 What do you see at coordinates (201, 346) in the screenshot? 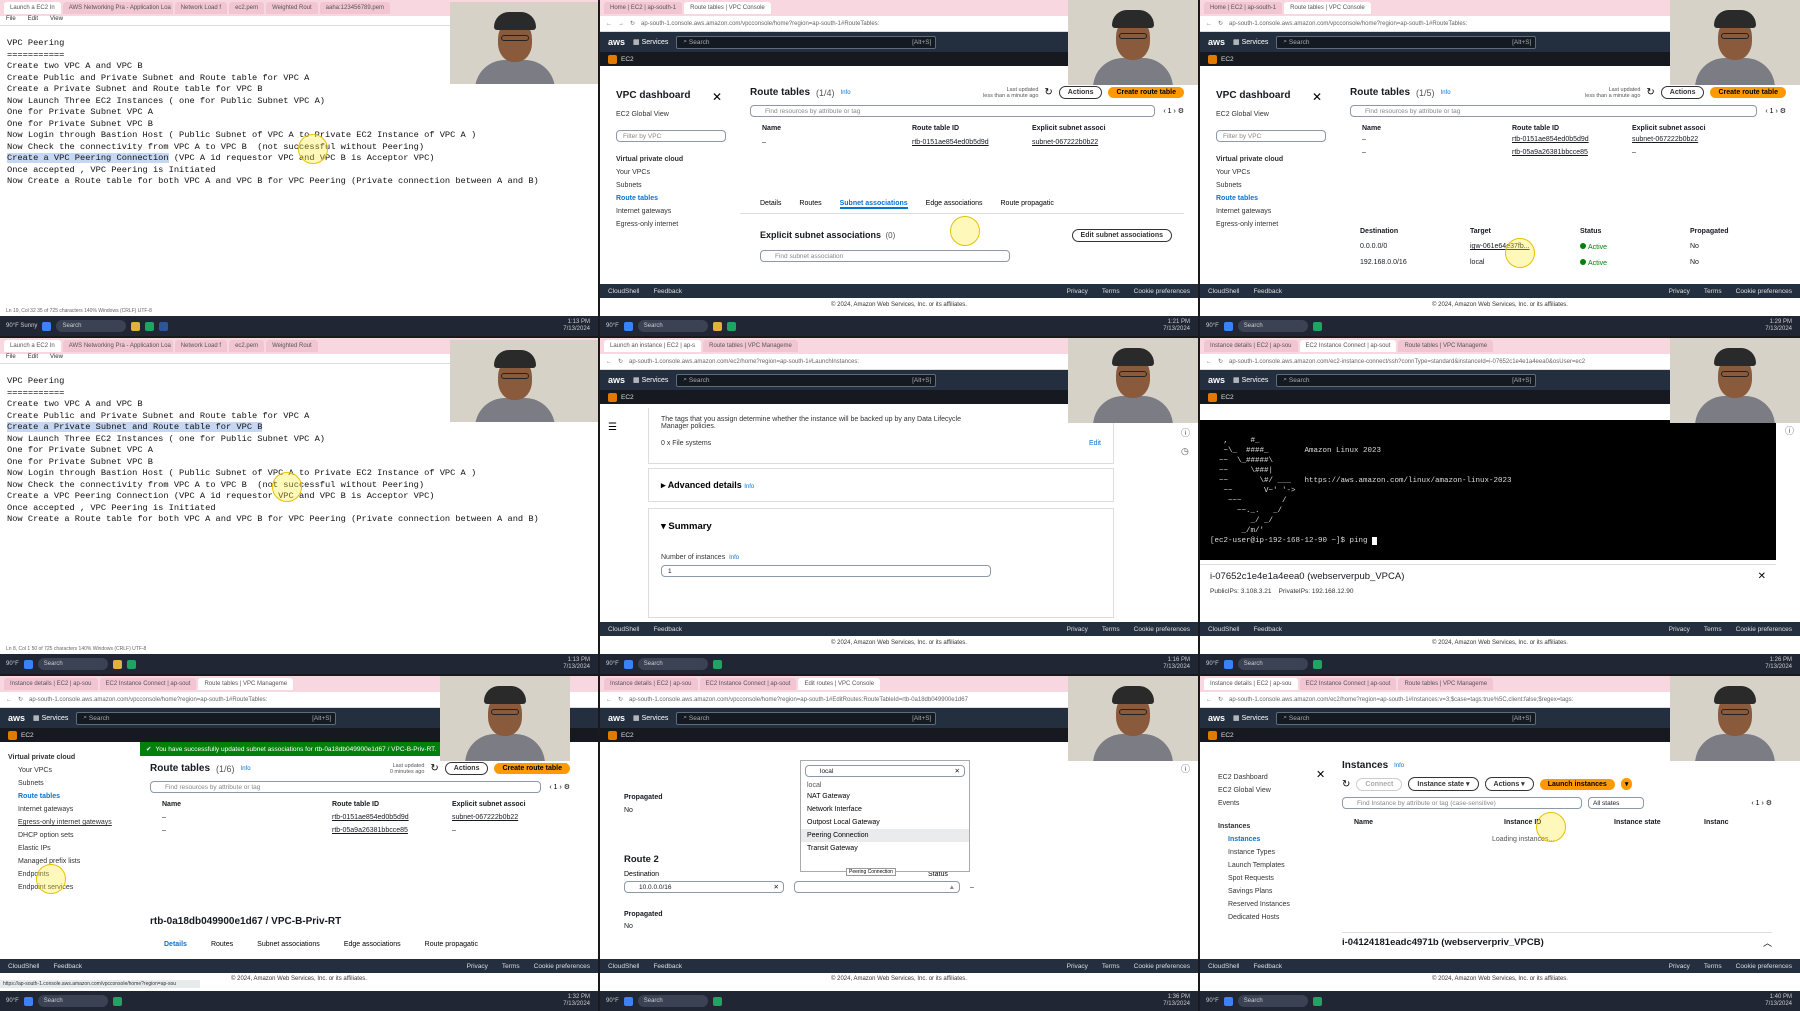
I see `tab-3: Network Load f` at bounding box center [201, 346].